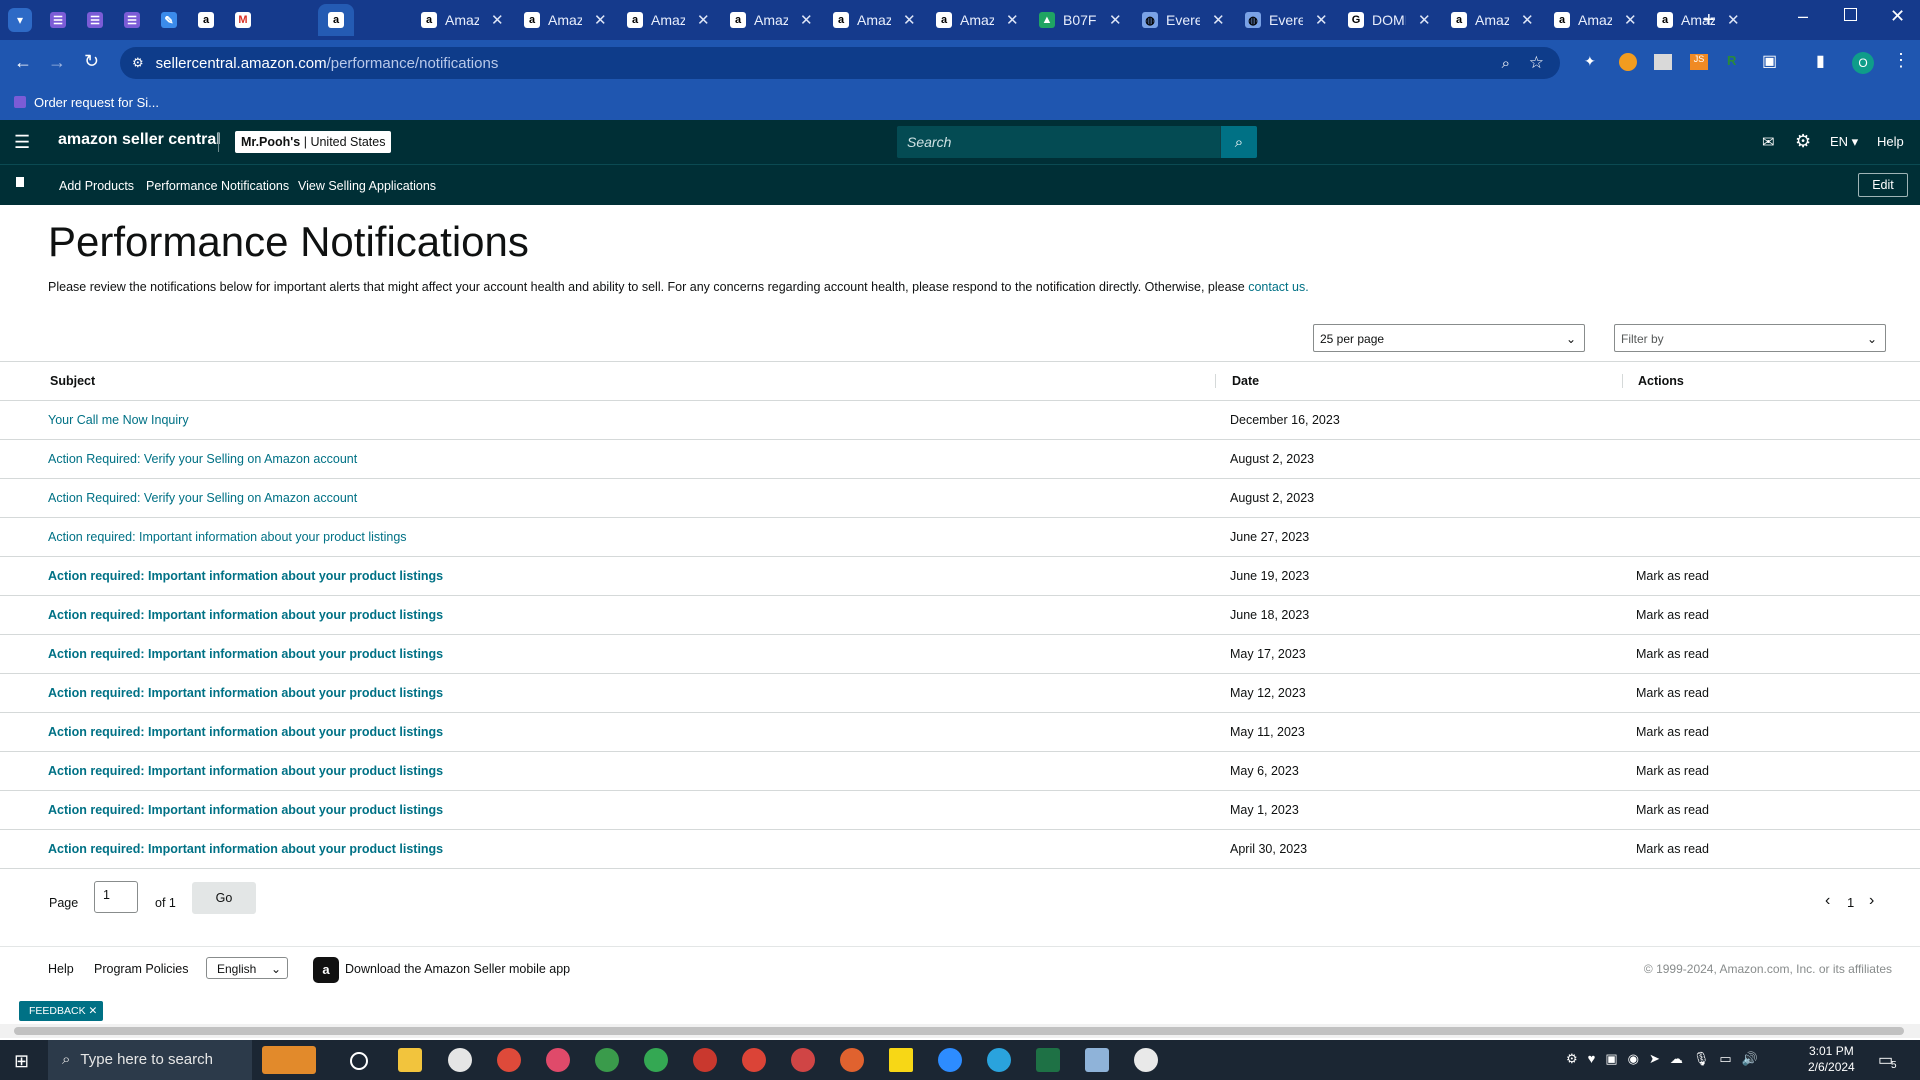 The image size is (1920, 1080). Describe the element at coordinates (1048, 1060) in the screenshot. I see `excel-icon` at that location.